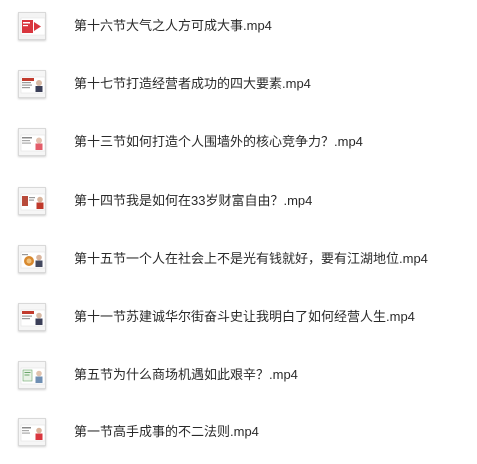 This screenshot has height=464, width=477. What do you see at coordinates (186, 374) in the screenshot?
I see `file-name: 第五节为什么商场机遇如此艰辛？.mp4` at bounding box center [186, 374].